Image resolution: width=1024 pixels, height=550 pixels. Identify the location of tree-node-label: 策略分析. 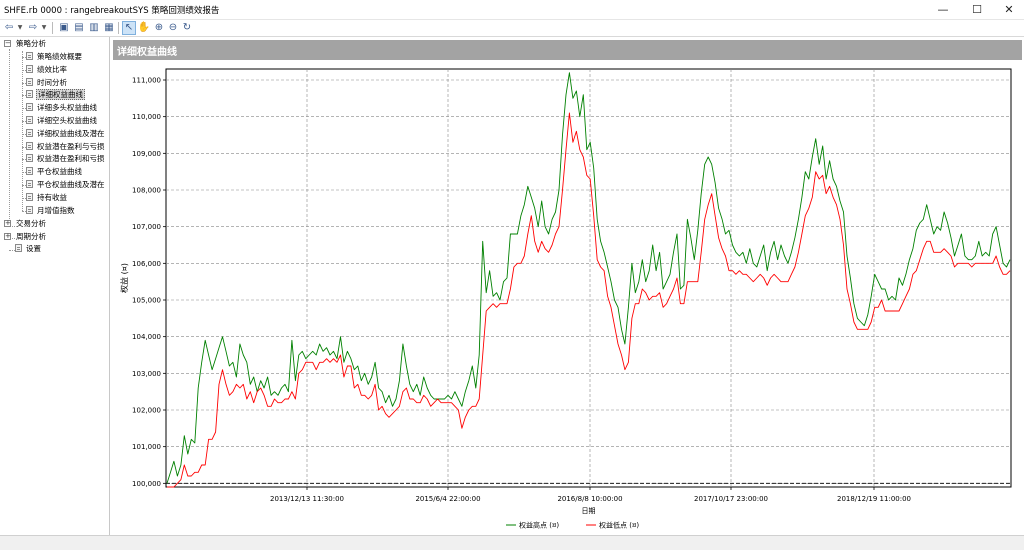
(31, 43).